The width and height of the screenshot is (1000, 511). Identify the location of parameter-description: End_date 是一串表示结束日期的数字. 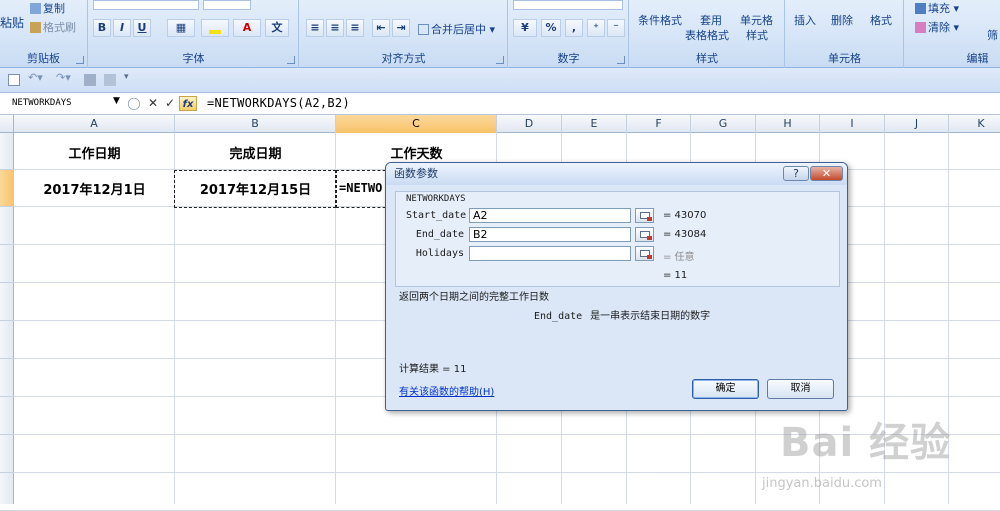
(622, 314).